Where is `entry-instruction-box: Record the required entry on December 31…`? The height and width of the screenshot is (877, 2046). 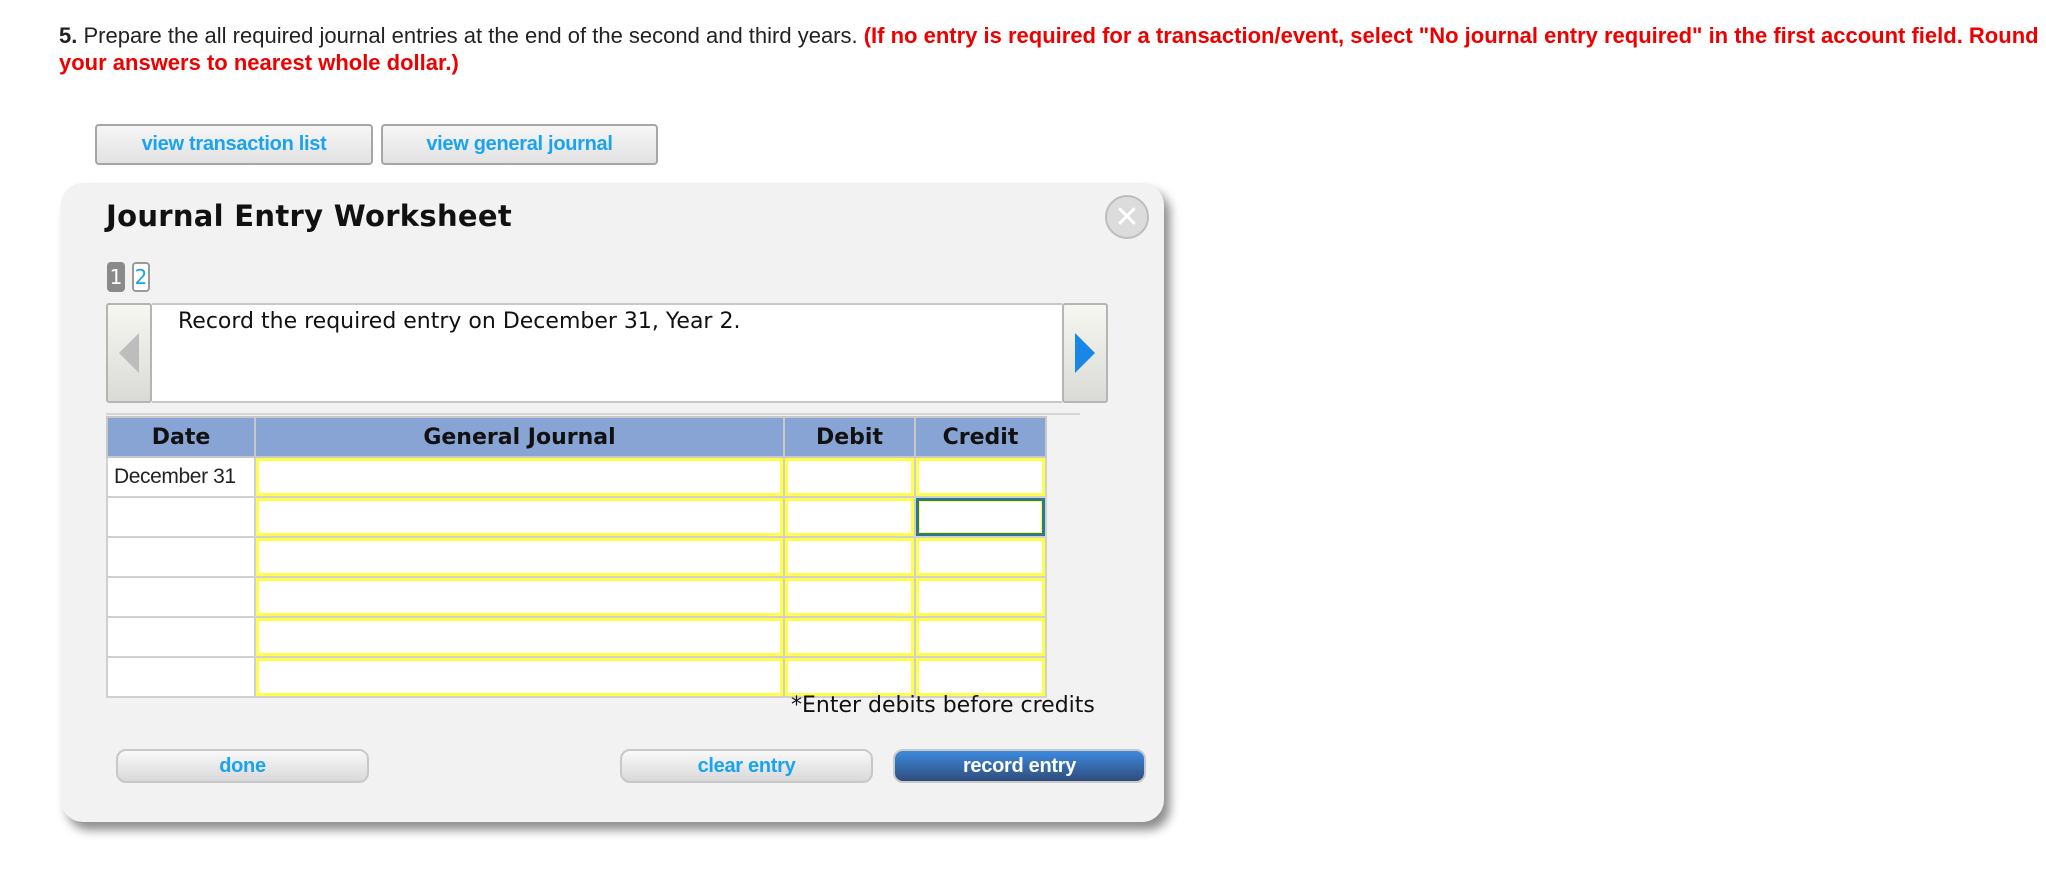 entry-instruction-box: Record the required entry on December 31… is located at coordinates (607, 353).